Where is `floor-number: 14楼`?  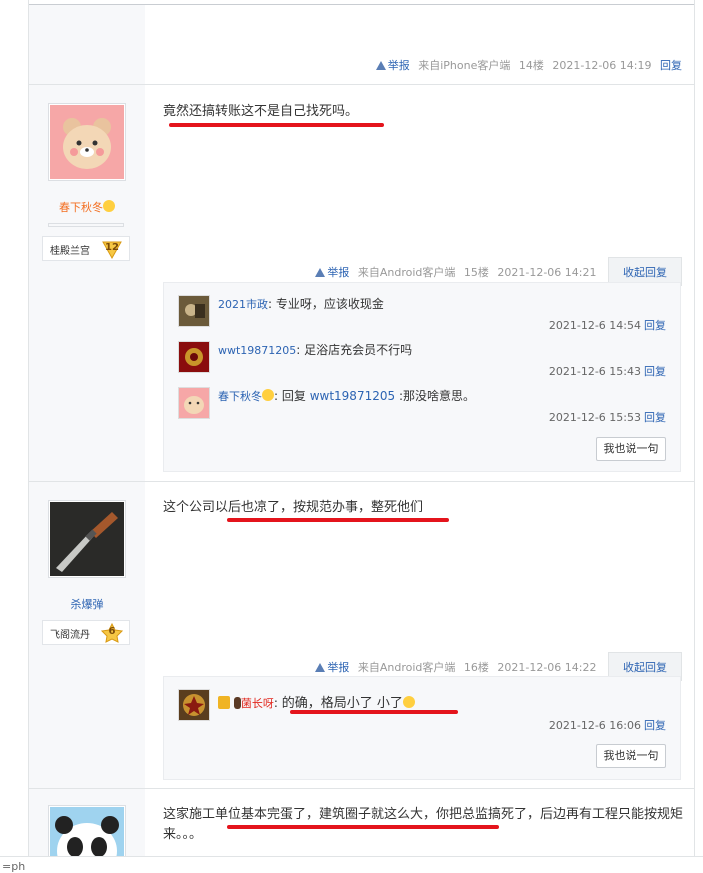
floor-number: 14楼 is located at coordinates (531, 65).